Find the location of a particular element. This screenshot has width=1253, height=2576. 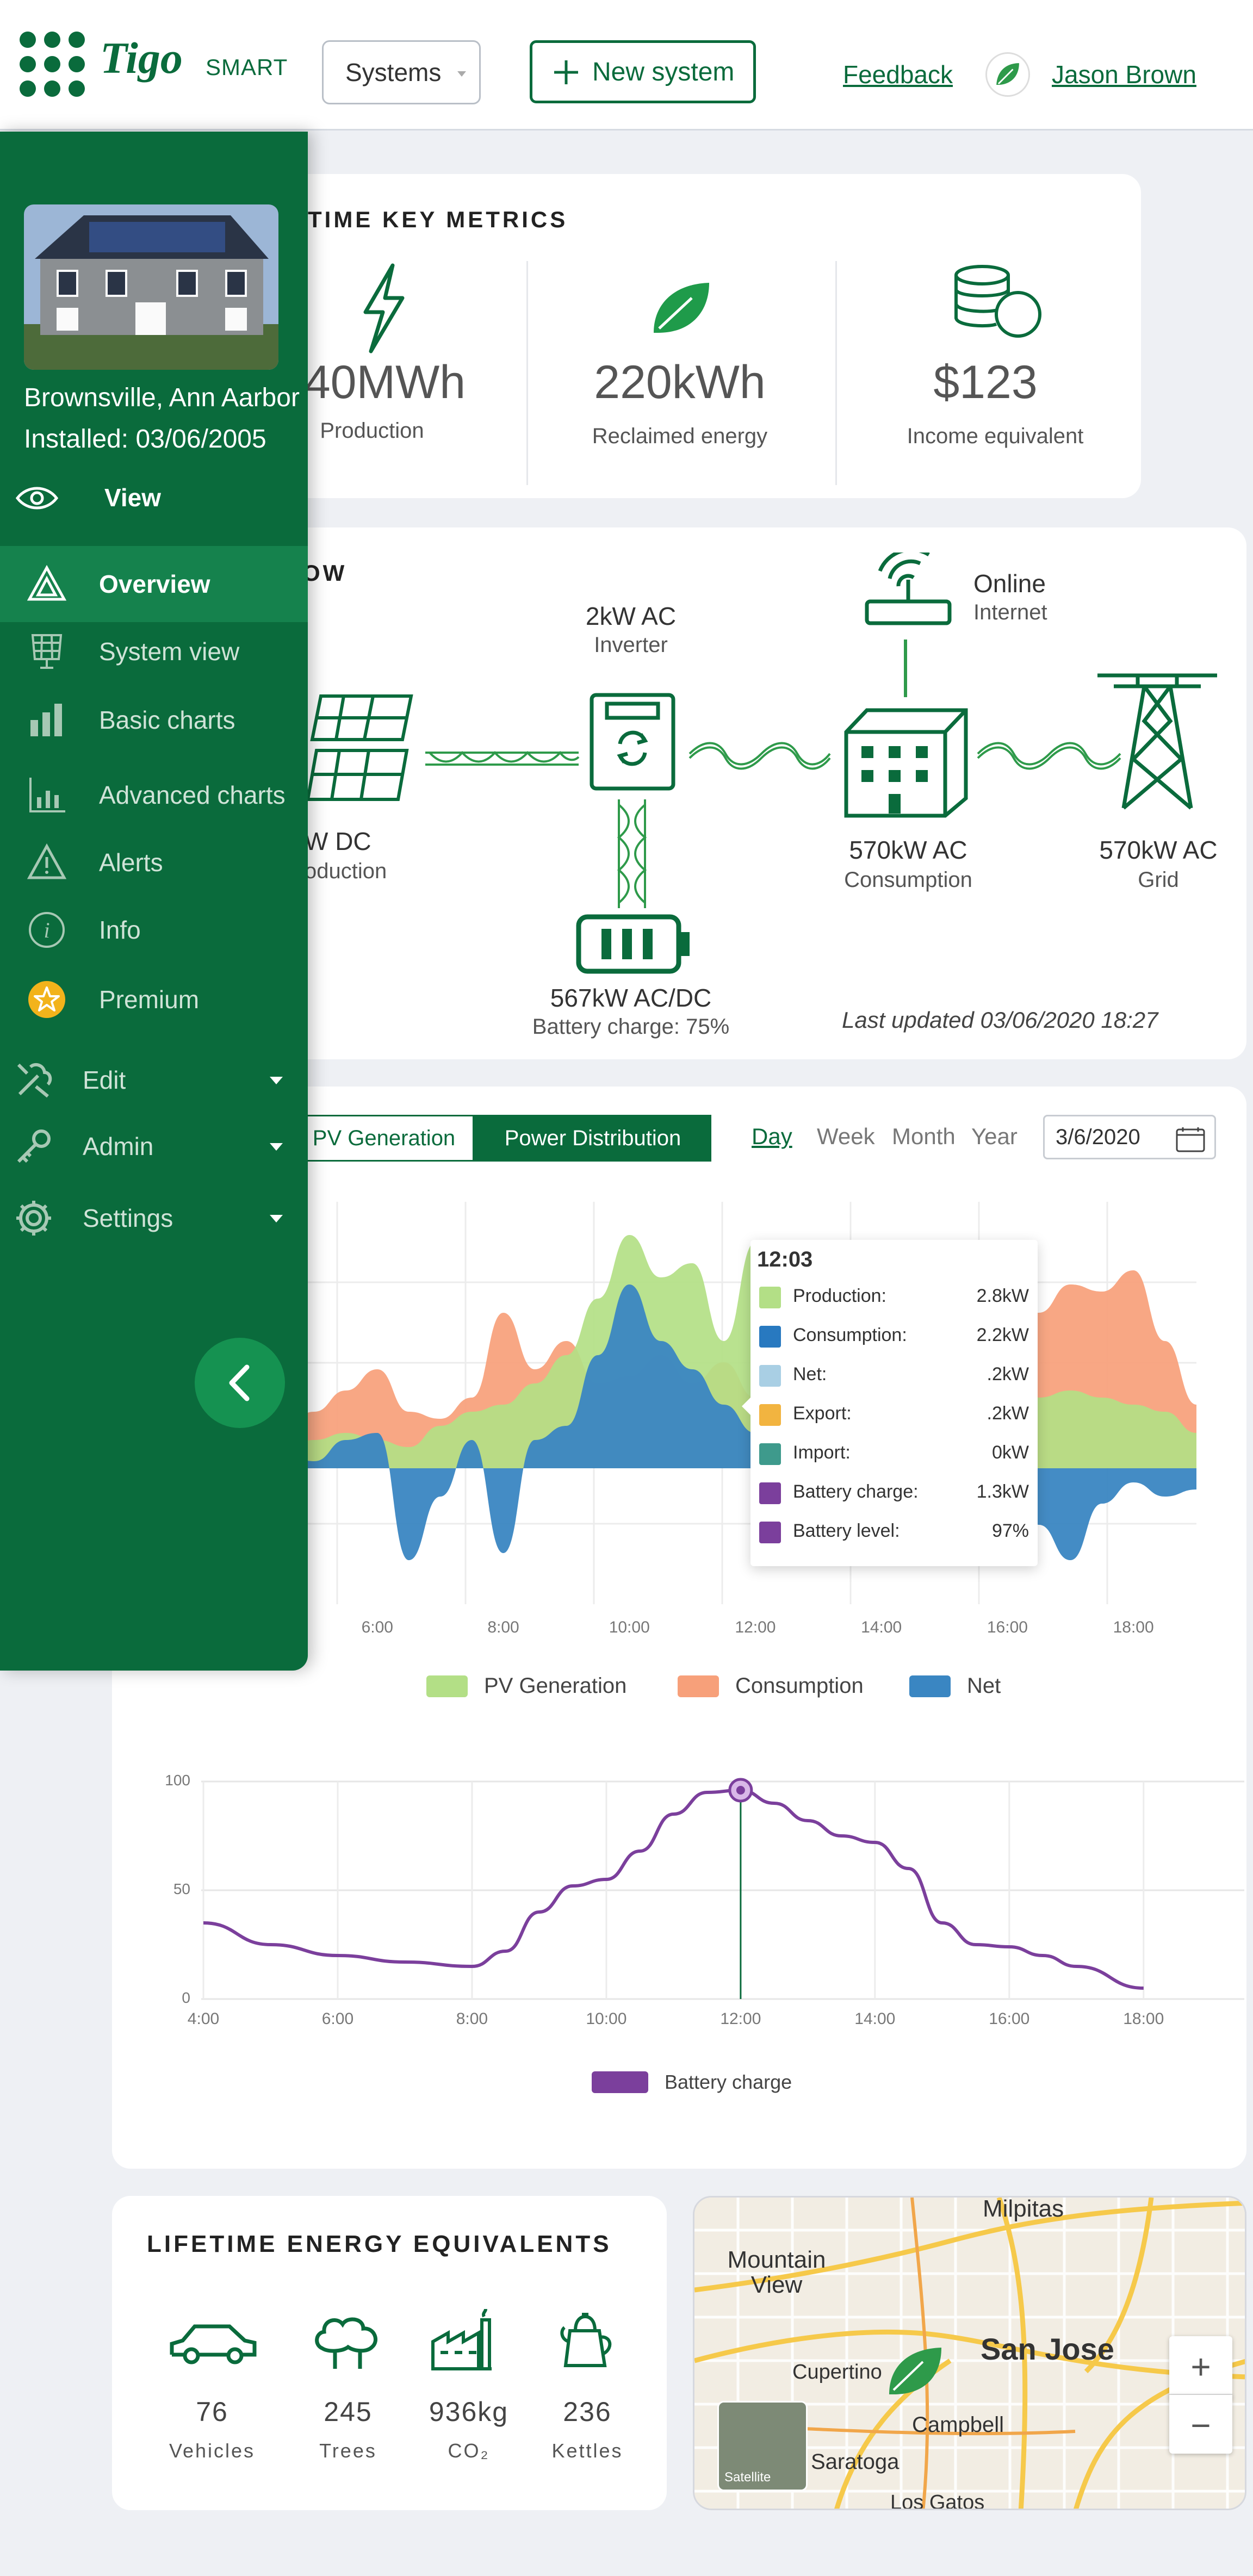

trees-icon is located at coordinates (346, 2343).